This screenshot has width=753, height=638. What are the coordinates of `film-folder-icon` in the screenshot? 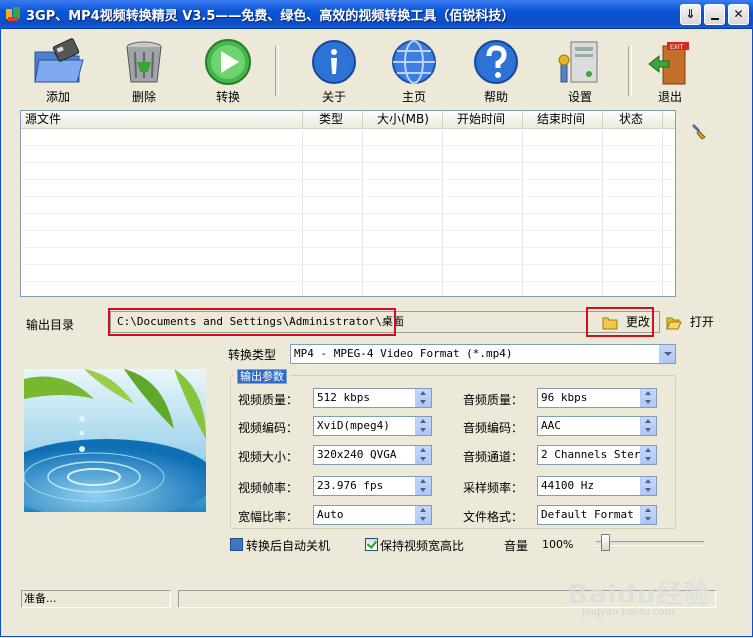 It's located at (59, 60).